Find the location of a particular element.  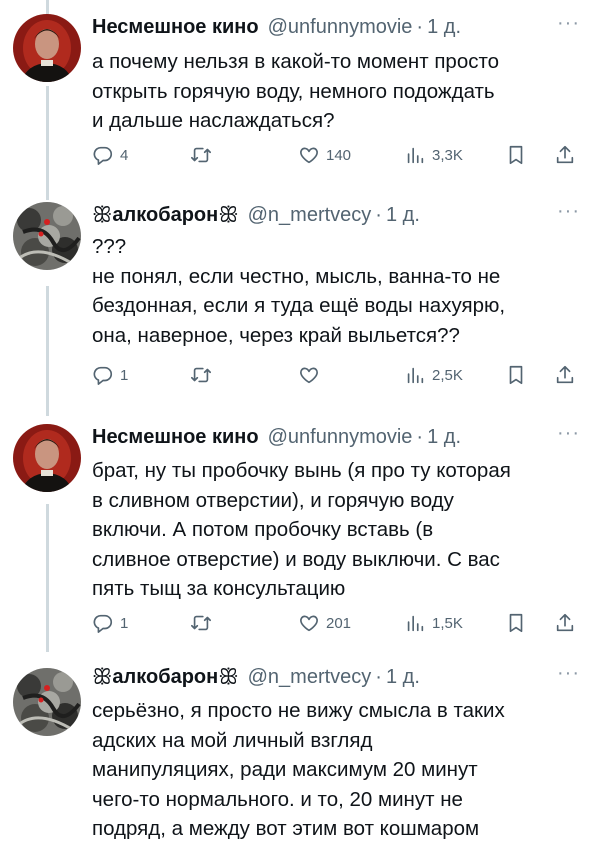

views-button: 2,5K is located at coordinates (433, 375).